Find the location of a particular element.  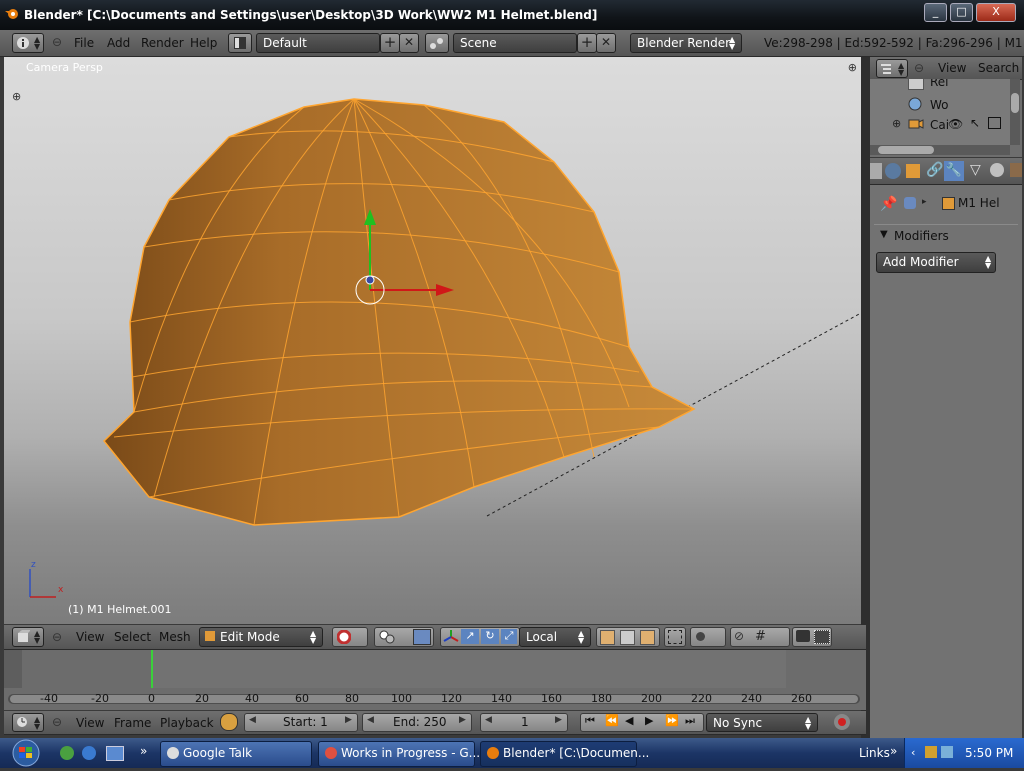

menu-add: Add is located at coordinates (118, 43).